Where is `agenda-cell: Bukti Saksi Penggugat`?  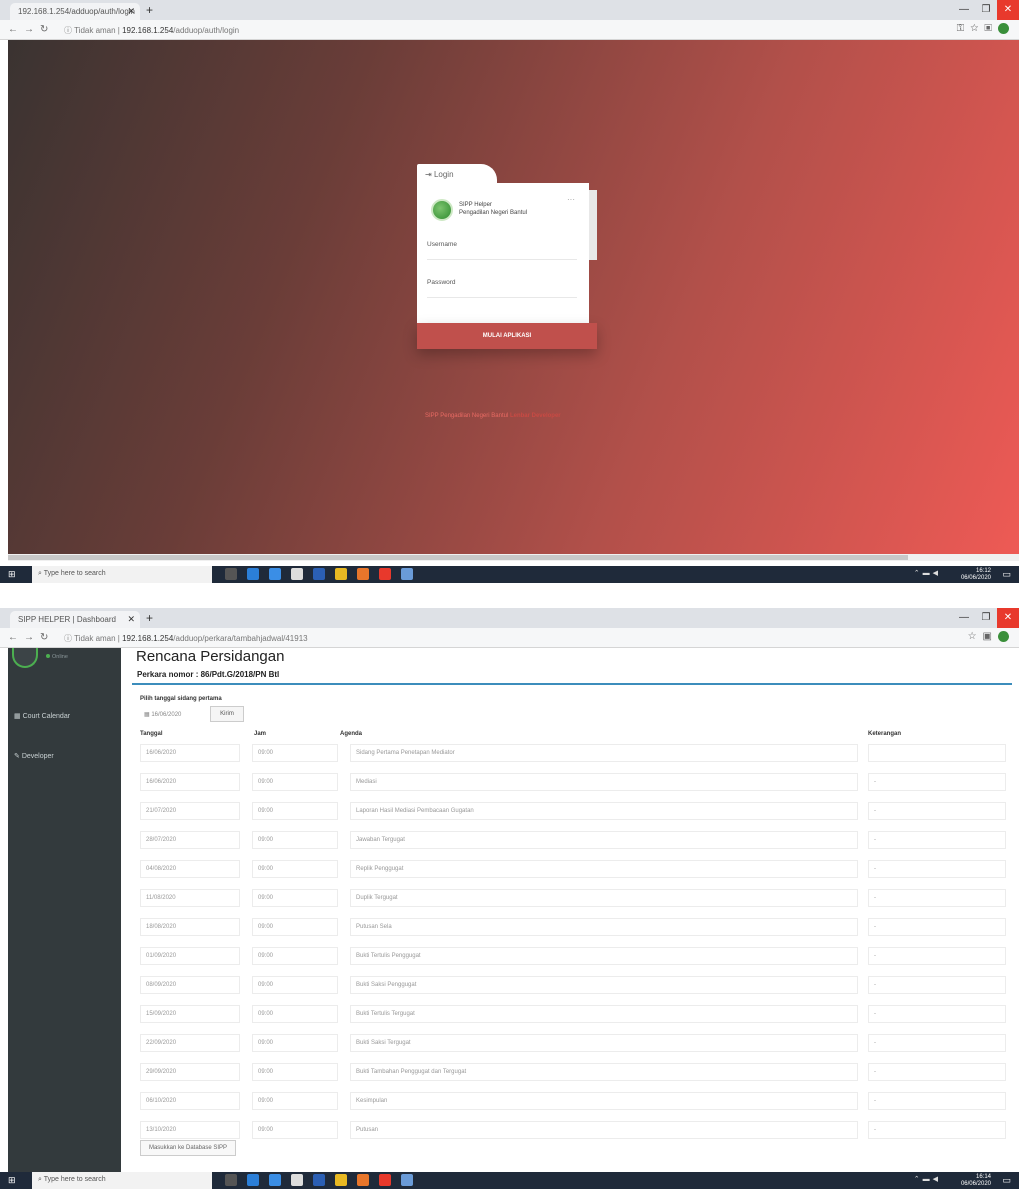
agenda-cell: Bukti Saksi Penggugat is located at coordinates (604, 985).